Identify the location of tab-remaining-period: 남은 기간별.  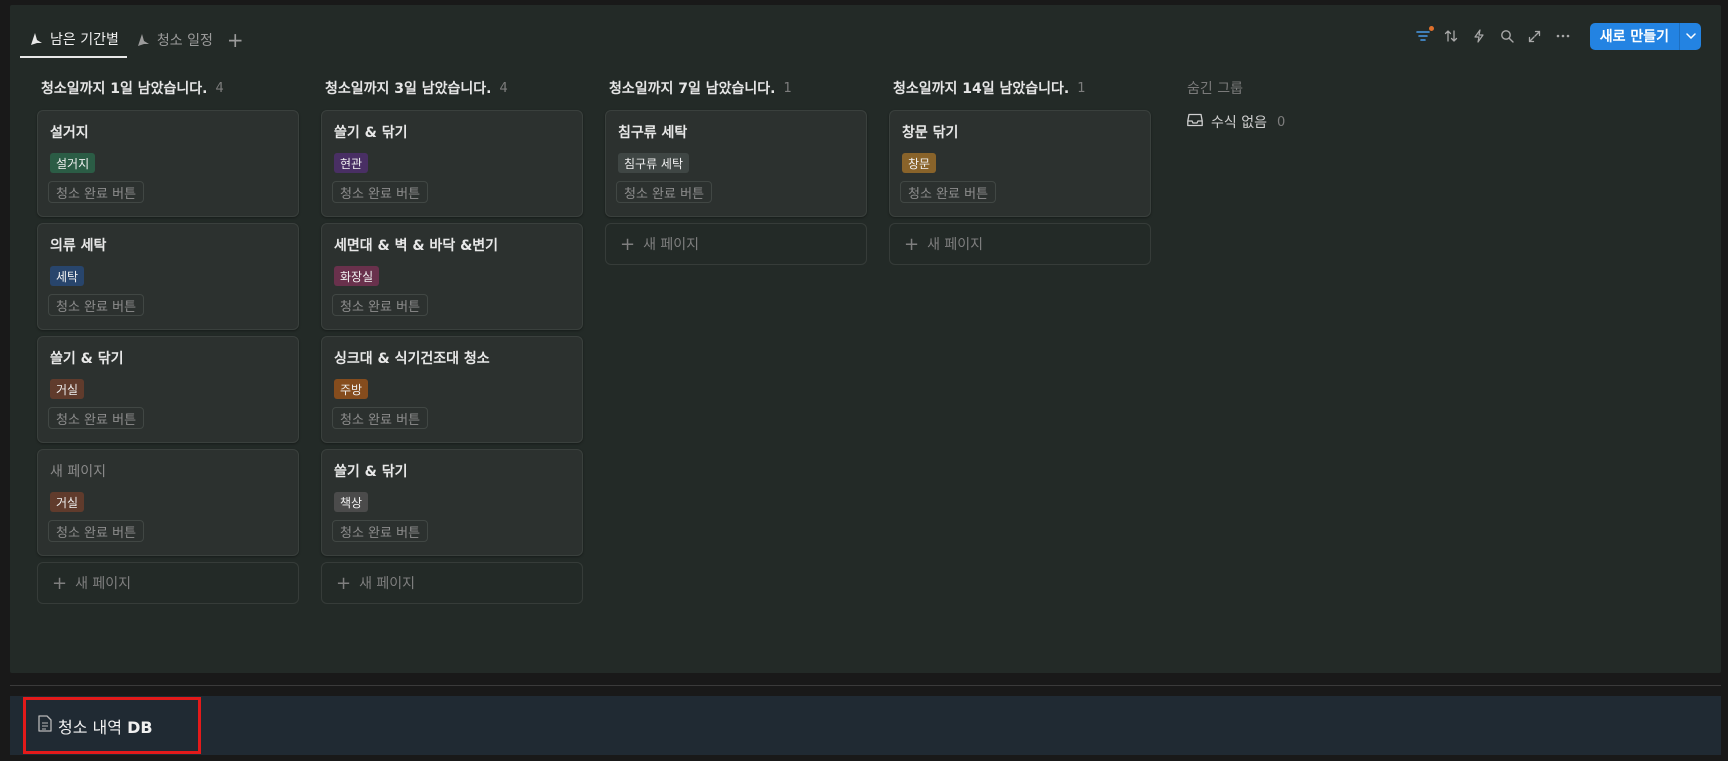
(73, 40).